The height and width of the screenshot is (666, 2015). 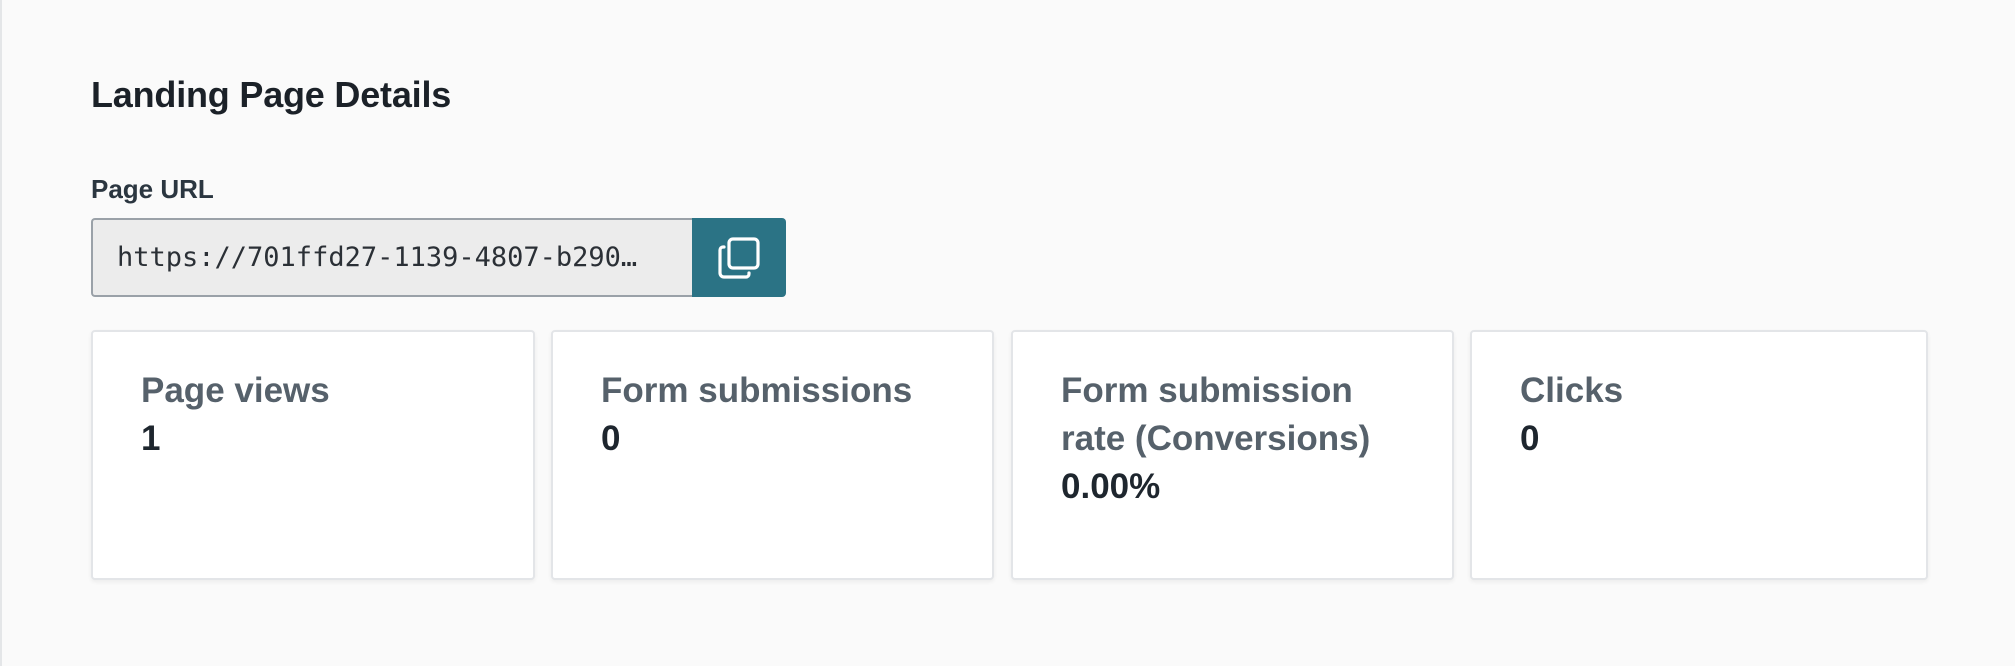 I want to click on stat-label: Form submission rate (Conversions), so click(x=1216, y=414).